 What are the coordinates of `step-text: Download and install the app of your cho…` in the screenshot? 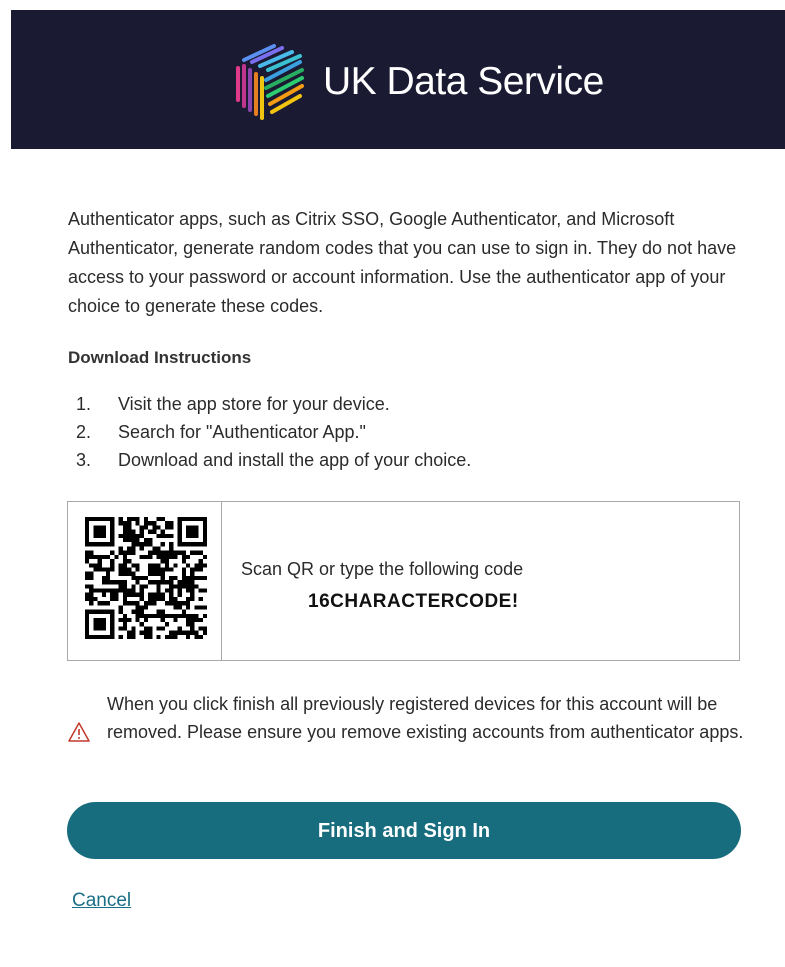 It's located at (295, 460).